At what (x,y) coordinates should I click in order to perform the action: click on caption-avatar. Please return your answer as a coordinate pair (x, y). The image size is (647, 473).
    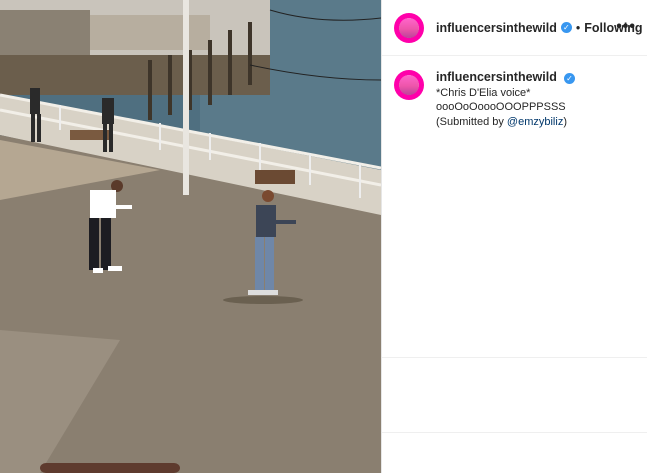
    Looking at the image, I should click on (409, 85).